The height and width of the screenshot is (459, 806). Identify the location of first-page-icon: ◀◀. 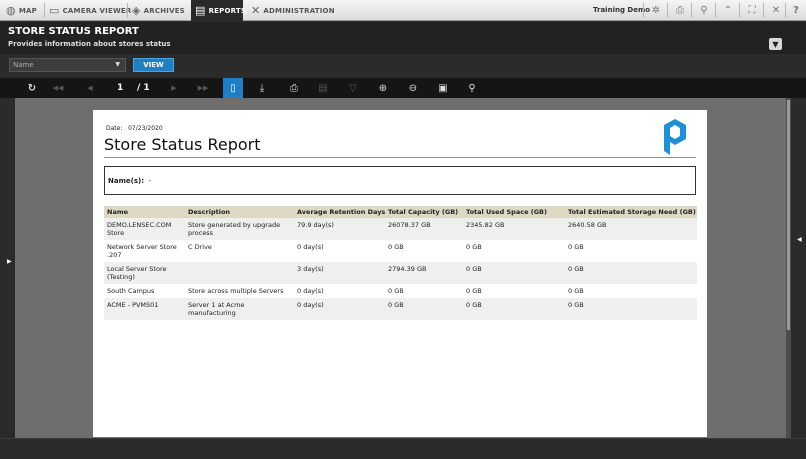
(58, 88).